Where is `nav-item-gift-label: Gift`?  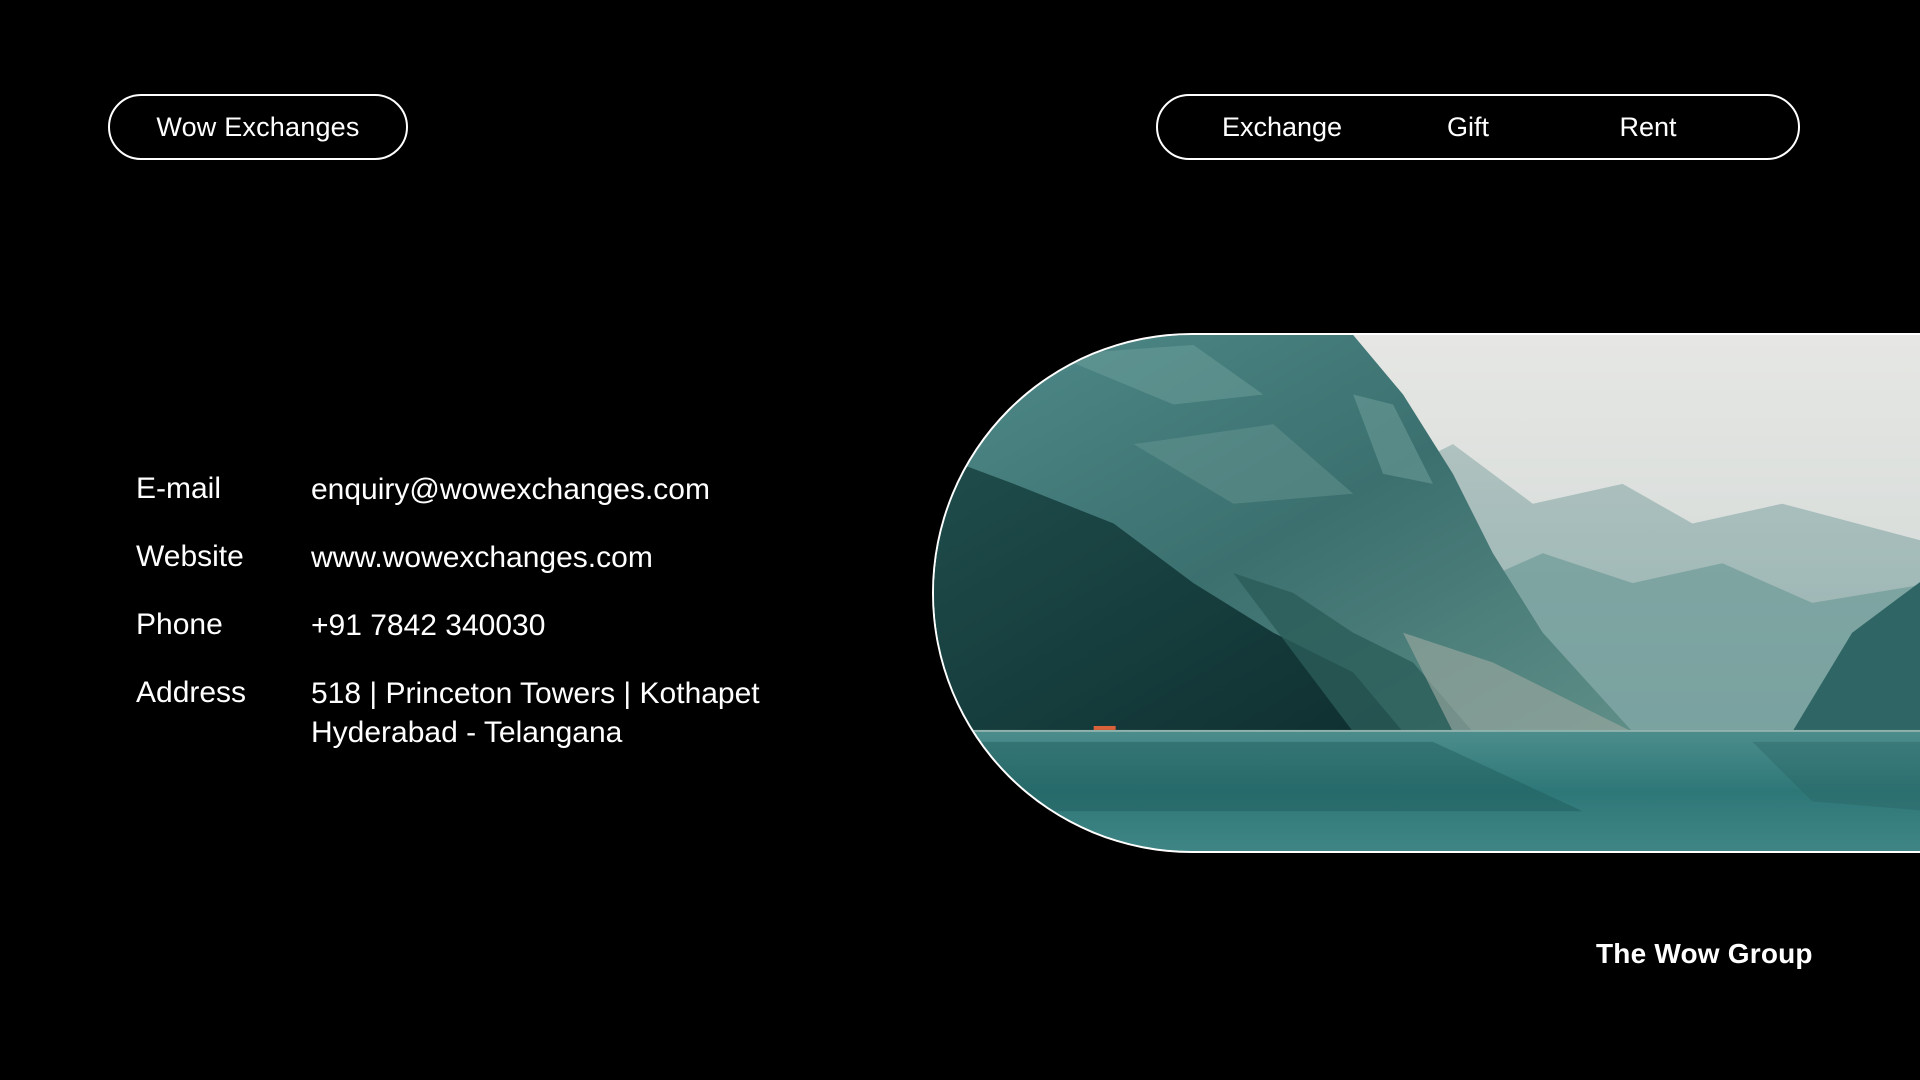
nav-item-gift-label: Gift is located at coordinates (1467, 126).